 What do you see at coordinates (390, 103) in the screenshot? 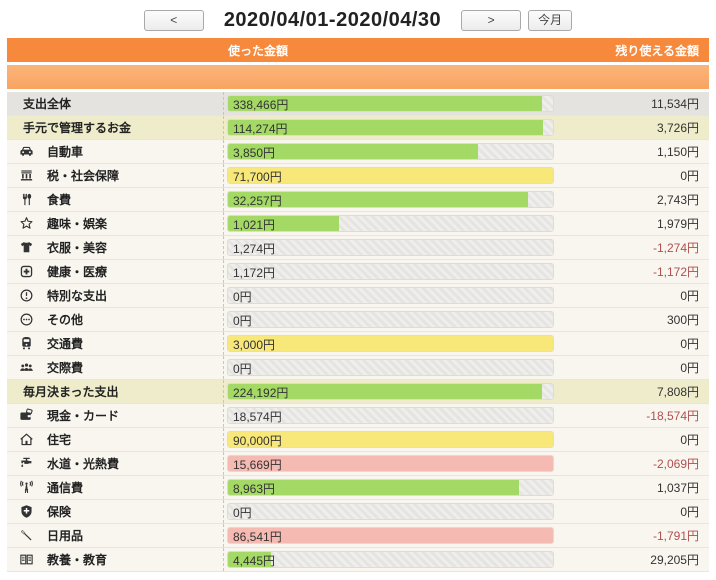
I see `budget-bar-track: 338,466円` at bounding box center [390, 103].